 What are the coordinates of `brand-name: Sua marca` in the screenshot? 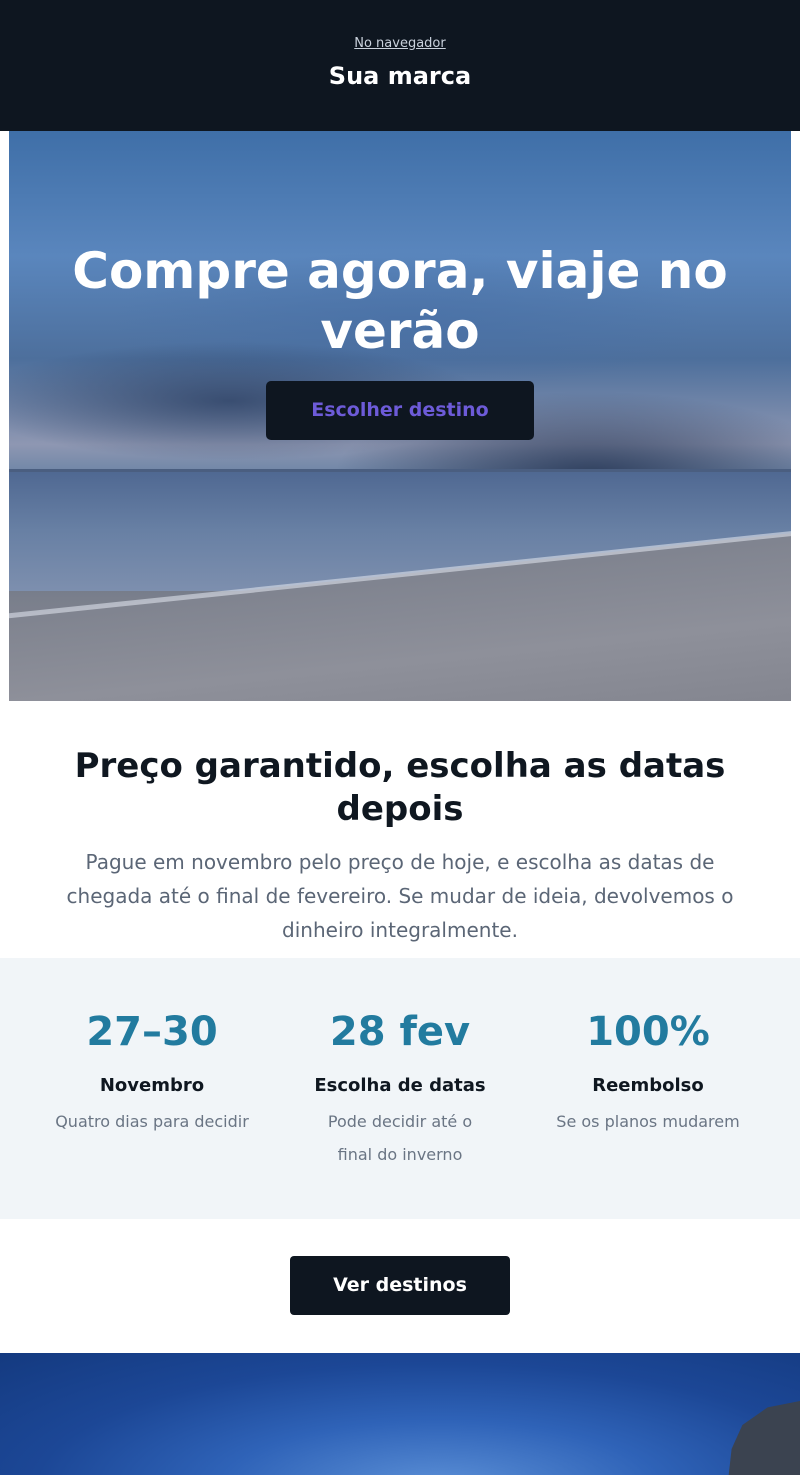 It's located at (400, 76).